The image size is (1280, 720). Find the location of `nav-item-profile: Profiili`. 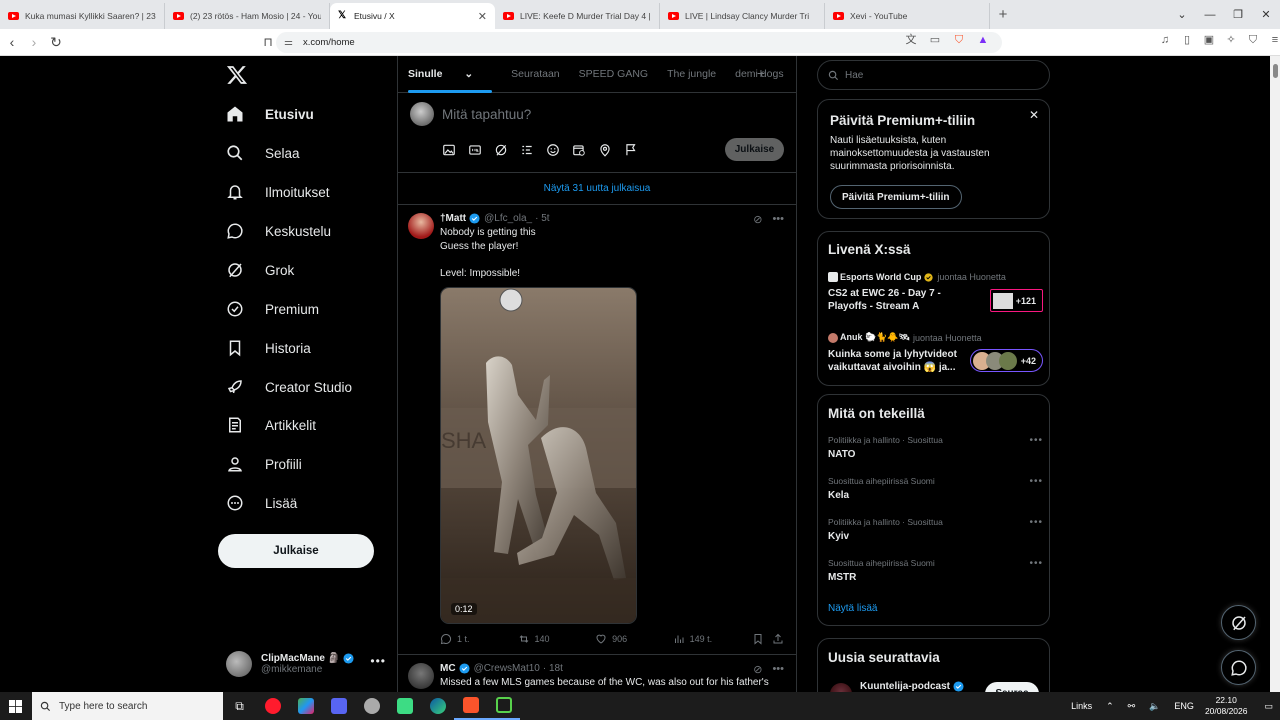

nav-item-profile: Profiili is located at coordinates (264, 464).